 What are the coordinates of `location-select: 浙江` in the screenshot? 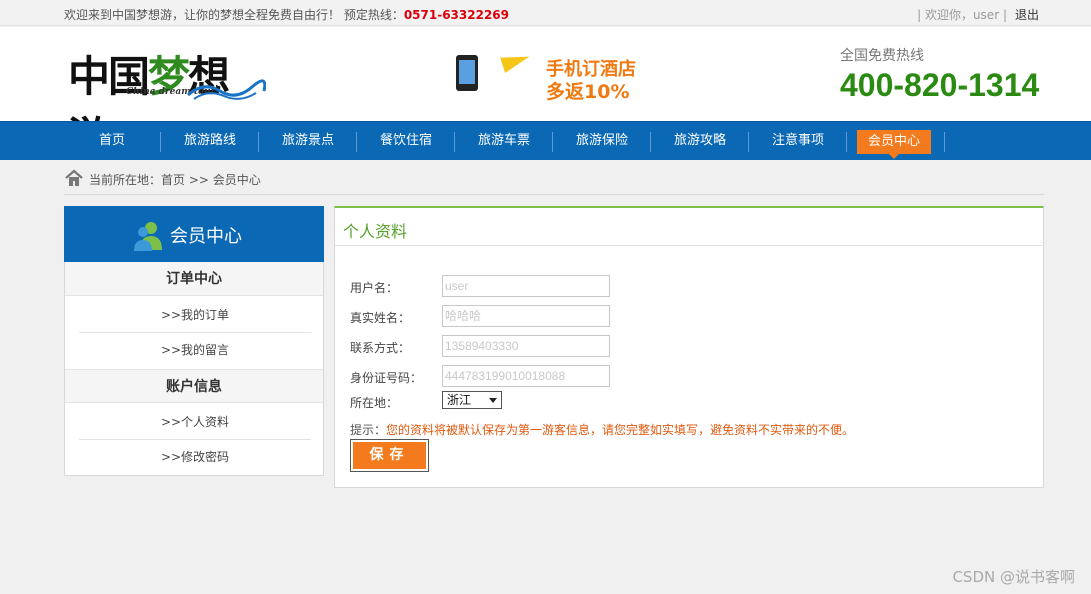 It's located at (472, 400).